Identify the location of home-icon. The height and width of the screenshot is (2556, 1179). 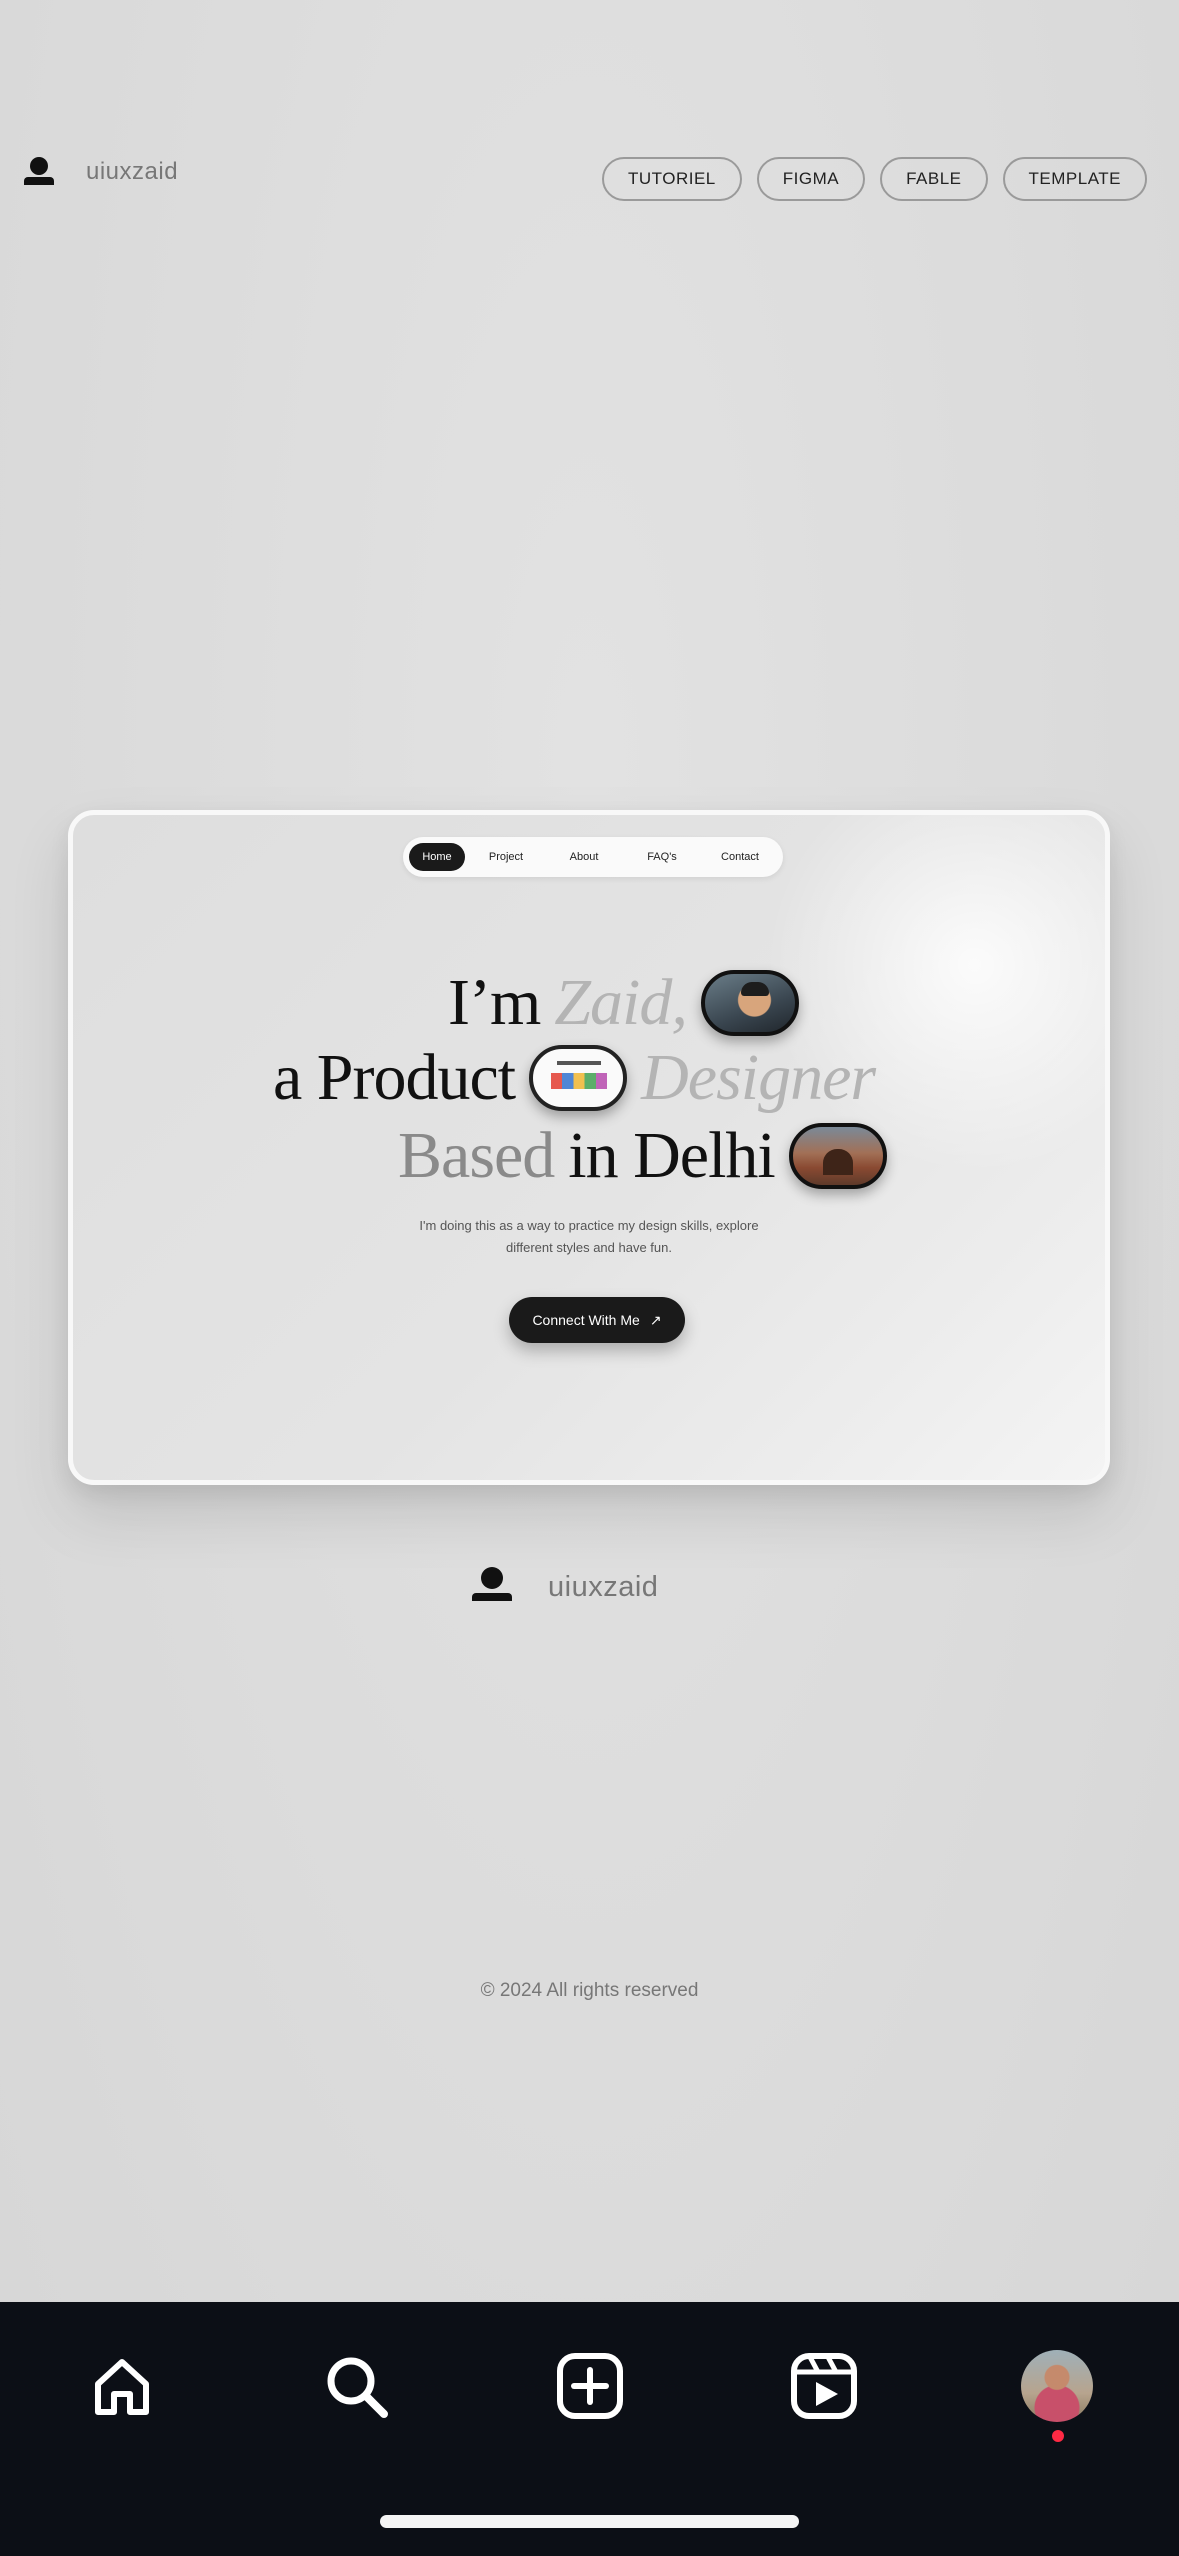
(122, 2387).